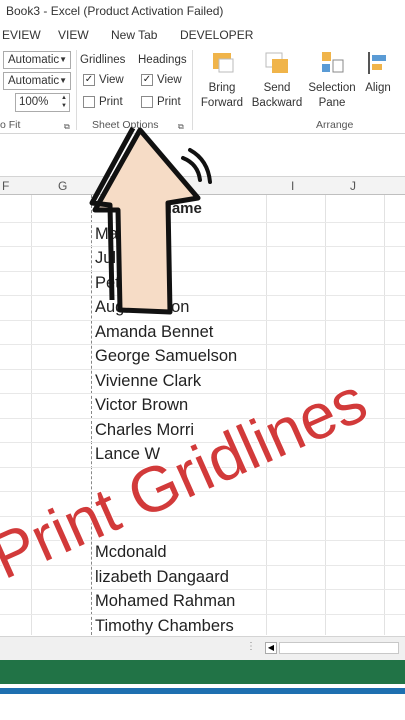  What do you see at coordinates (276, 62) in the screenshot?
I see `send-backward-icon` at bounding box center [276, 62].